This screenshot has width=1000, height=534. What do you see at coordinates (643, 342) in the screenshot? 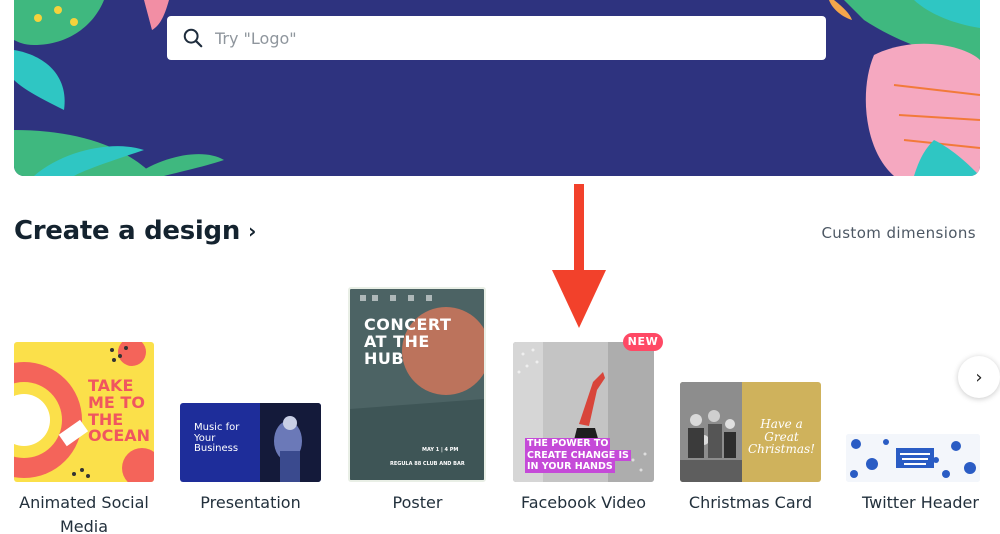
I see `new-badge: NEW` at bounding box center [643, 342].